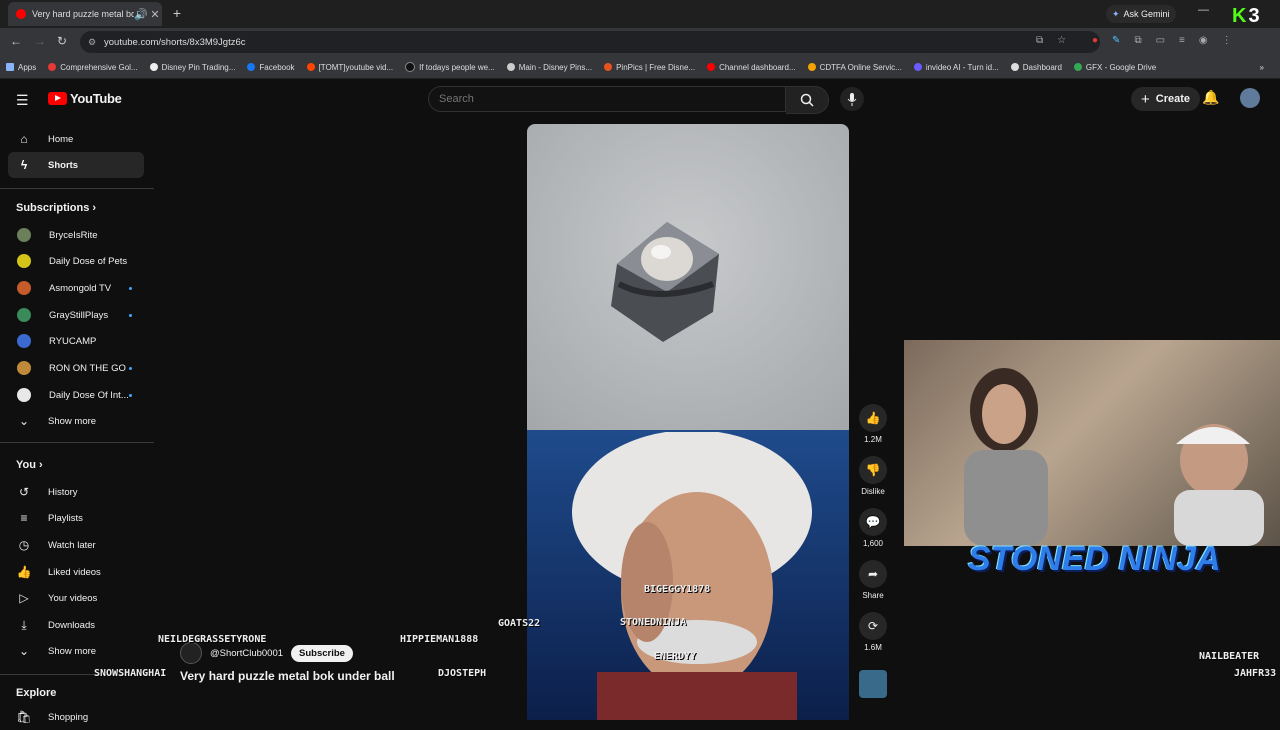 The height and width of the screenshot is (730, 1280). I want to click on search-button, so click(807, 100).